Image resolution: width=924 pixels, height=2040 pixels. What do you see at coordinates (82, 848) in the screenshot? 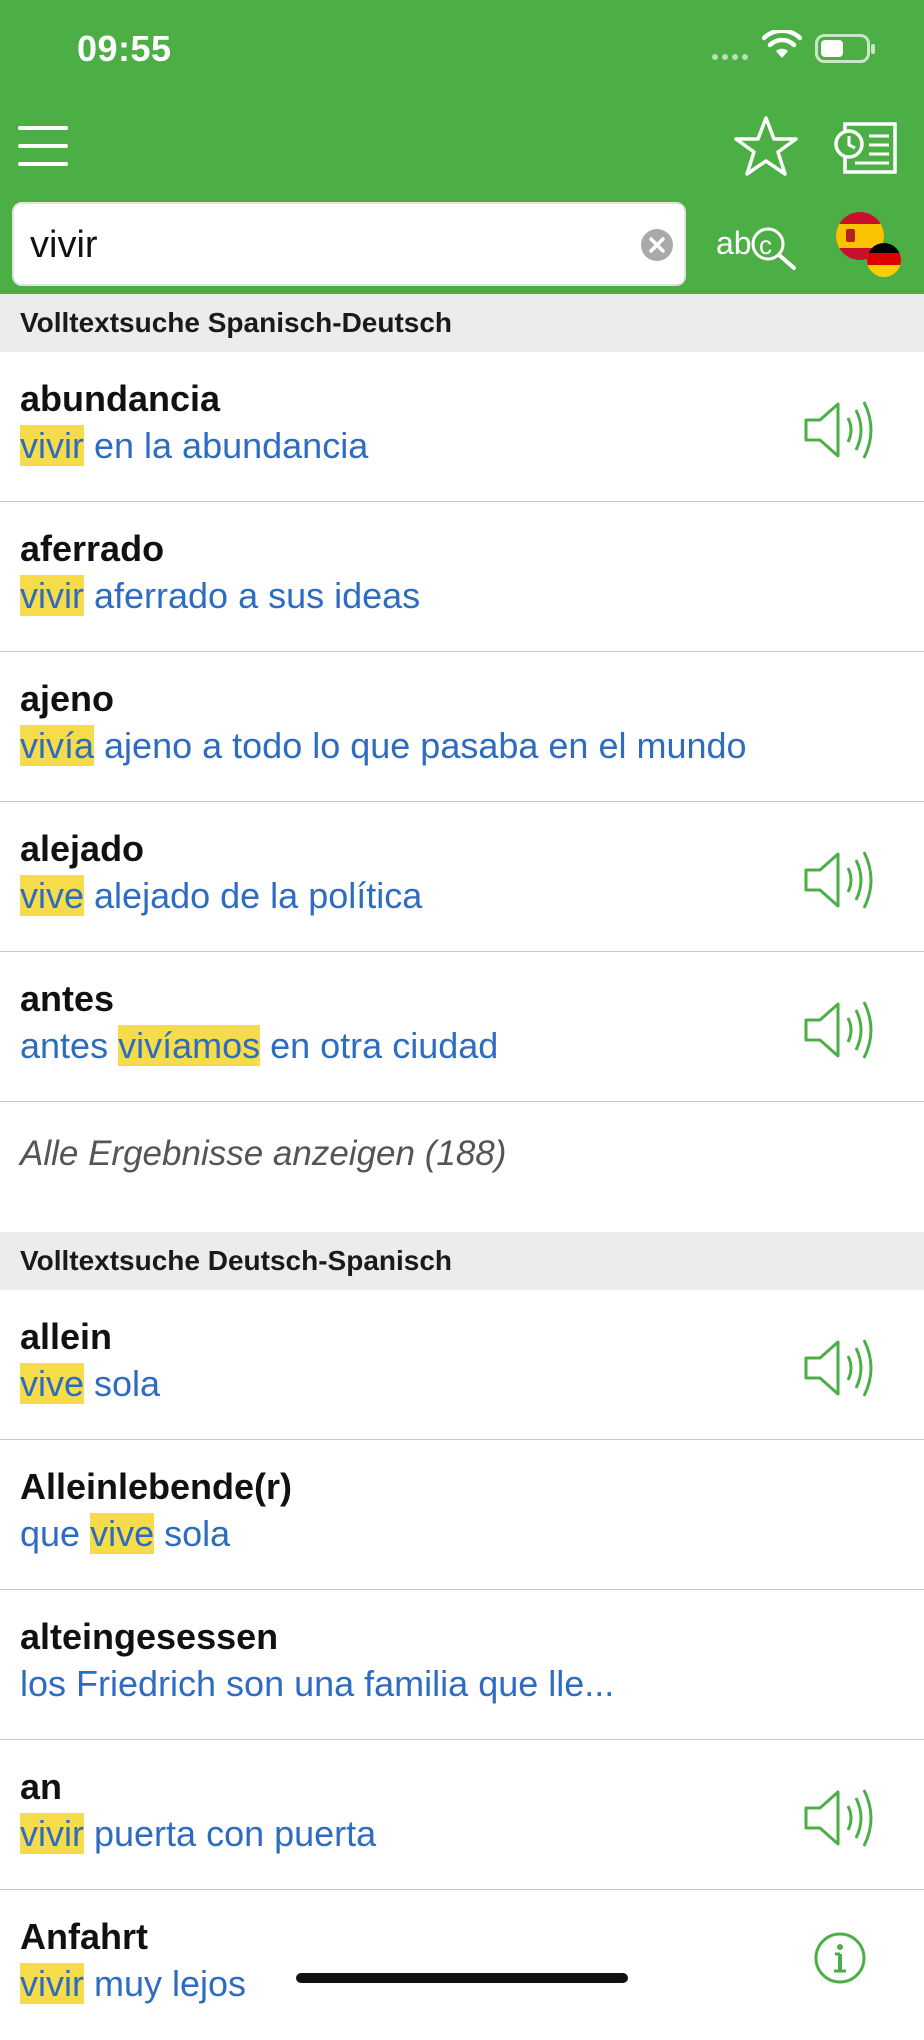
I see `headword: alejado` at bounding box center [82, 848].